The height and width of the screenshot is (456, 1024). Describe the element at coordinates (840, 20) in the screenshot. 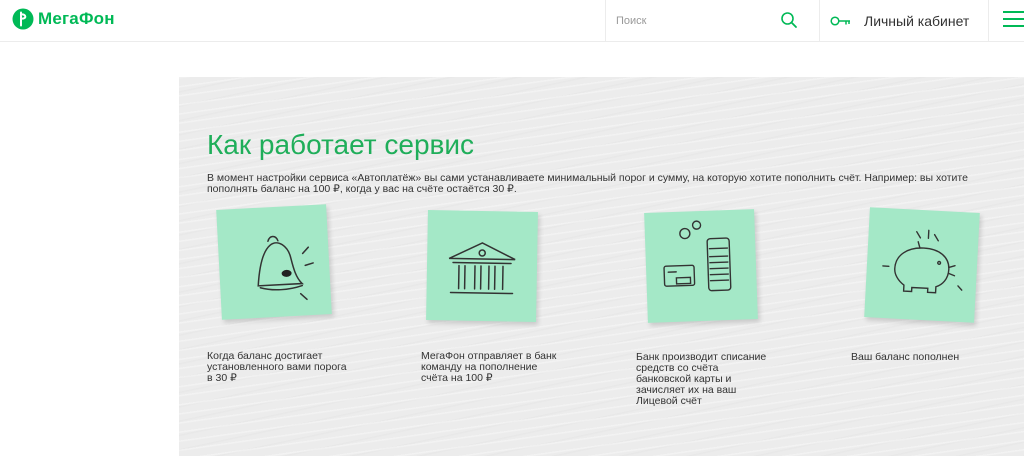

I see `key-icon` at that location.